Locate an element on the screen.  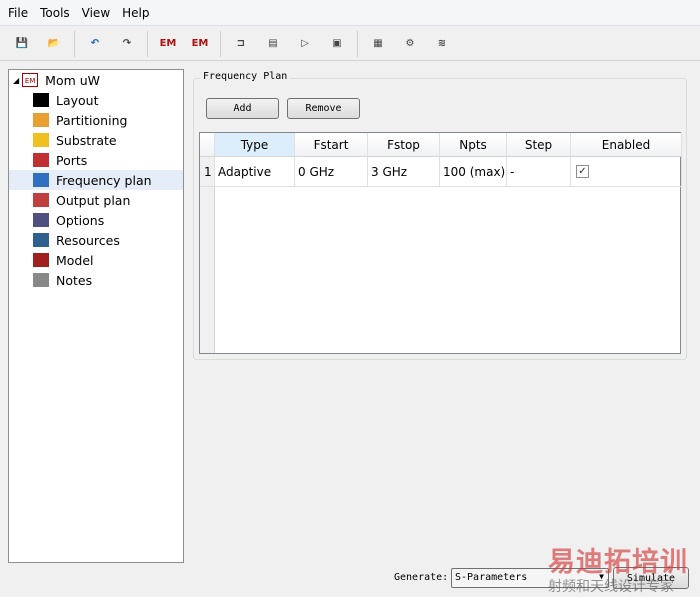
box-icon: ▣ is located at coordinates (337, 44).